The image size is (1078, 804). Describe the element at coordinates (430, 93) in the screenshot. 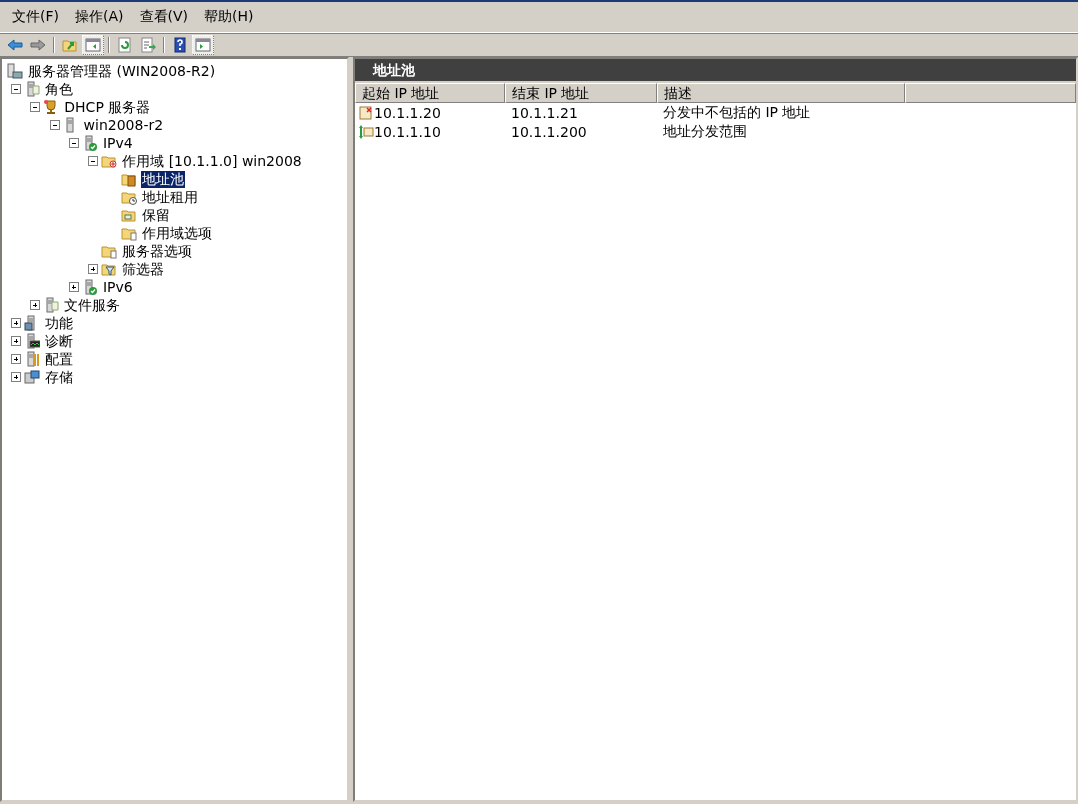

I see `column-header: 起始 IP 地址` at that location.